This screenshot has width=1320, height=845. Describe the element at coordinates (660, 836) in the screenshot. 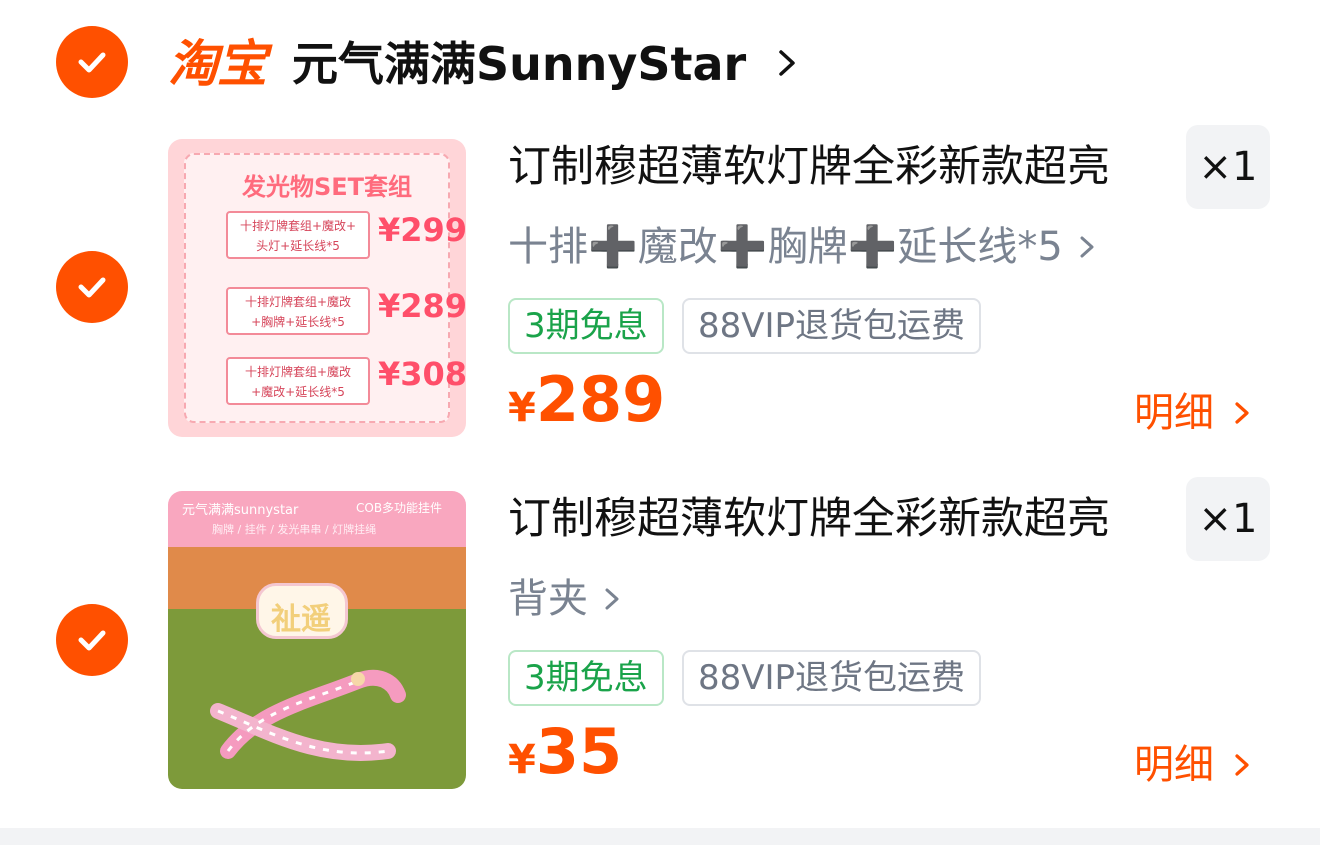

I see `bottom-divider` at that location.